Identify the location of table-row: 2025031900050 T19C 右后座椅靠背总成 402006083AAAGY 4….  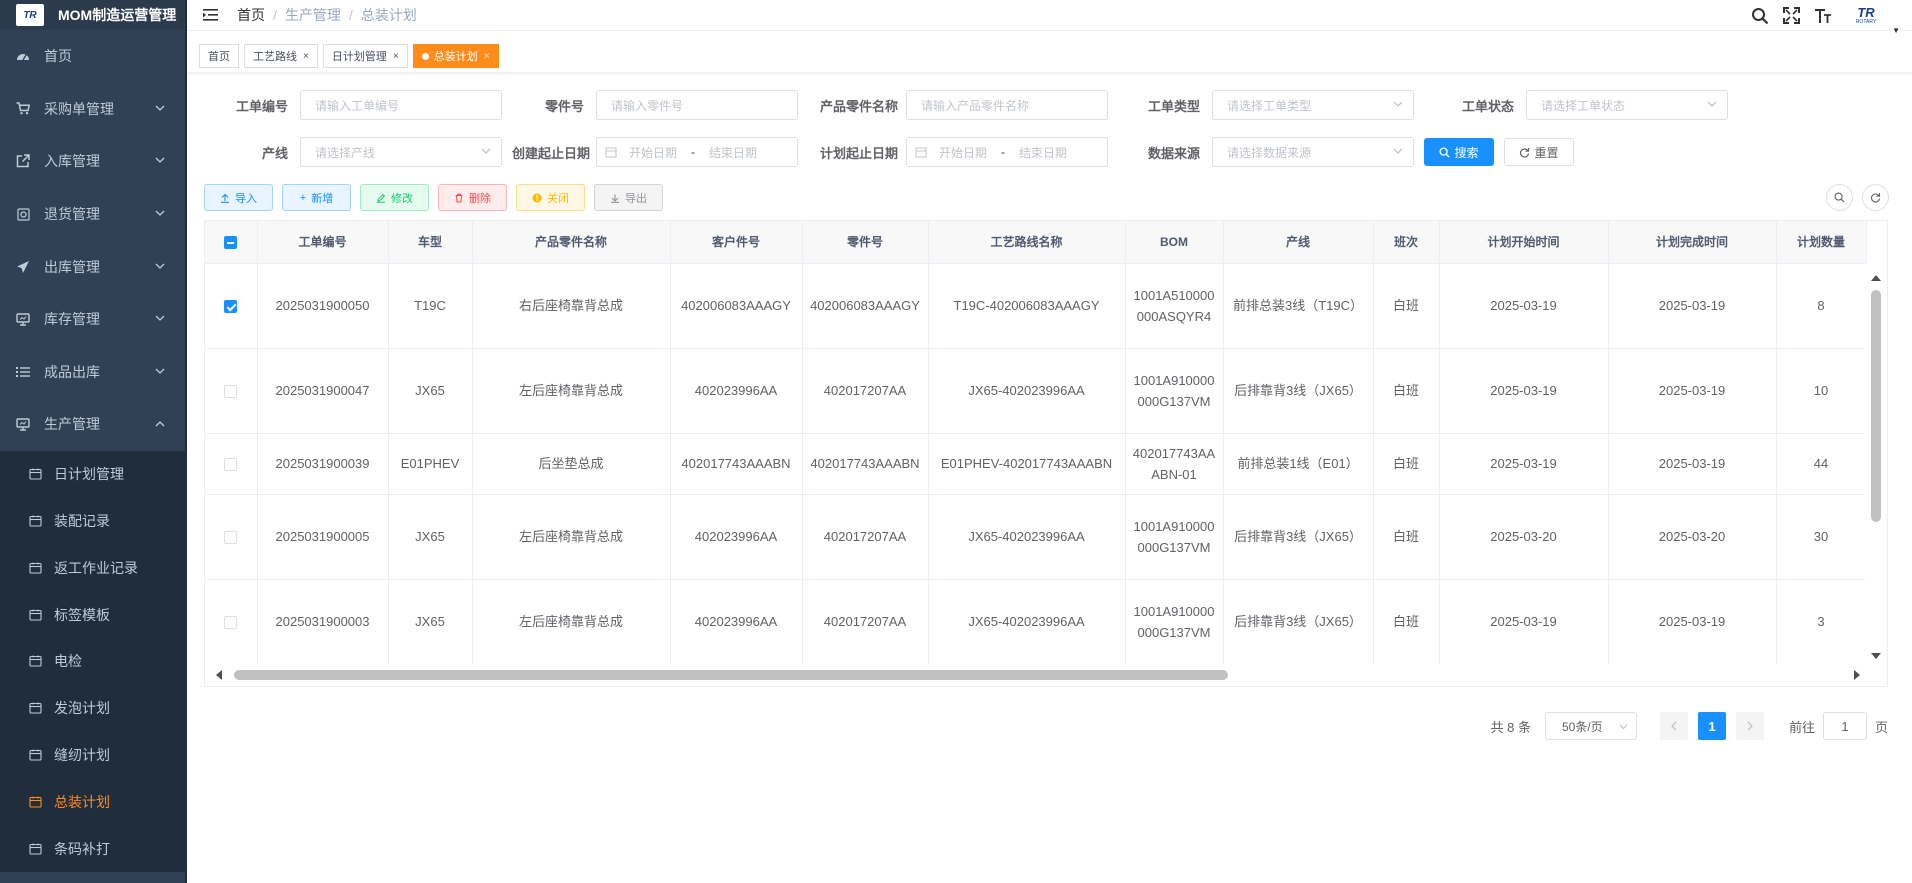
(1036, 306).